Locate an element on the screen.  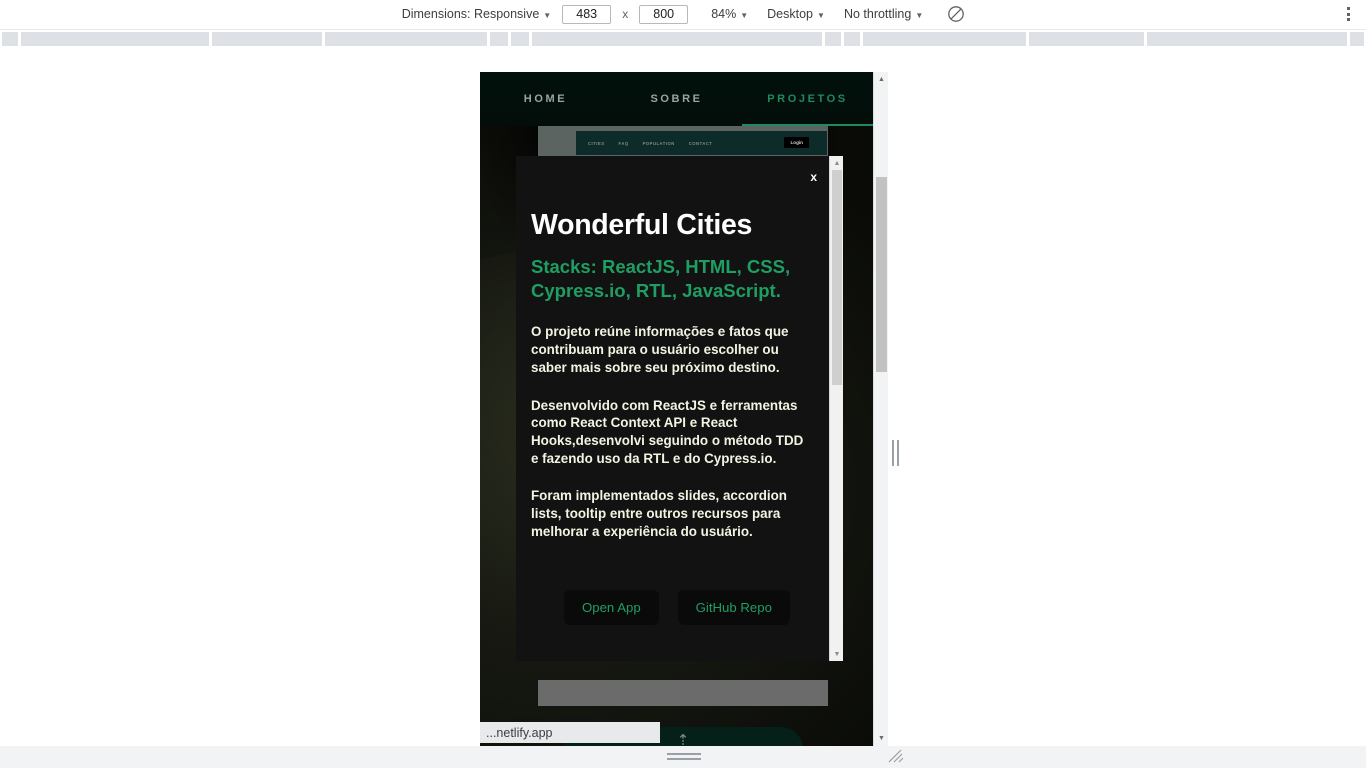
preview-nav-bar: CITIES FAQ POPULATION CONTACT Login is located at coordinates (701, 143).